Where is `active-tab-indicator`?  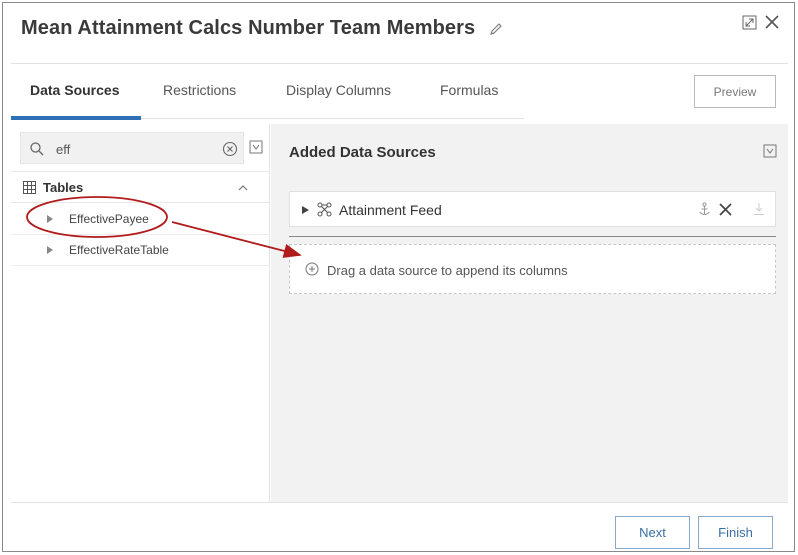
active-tab-indicator is located at coordinates (76, 118).